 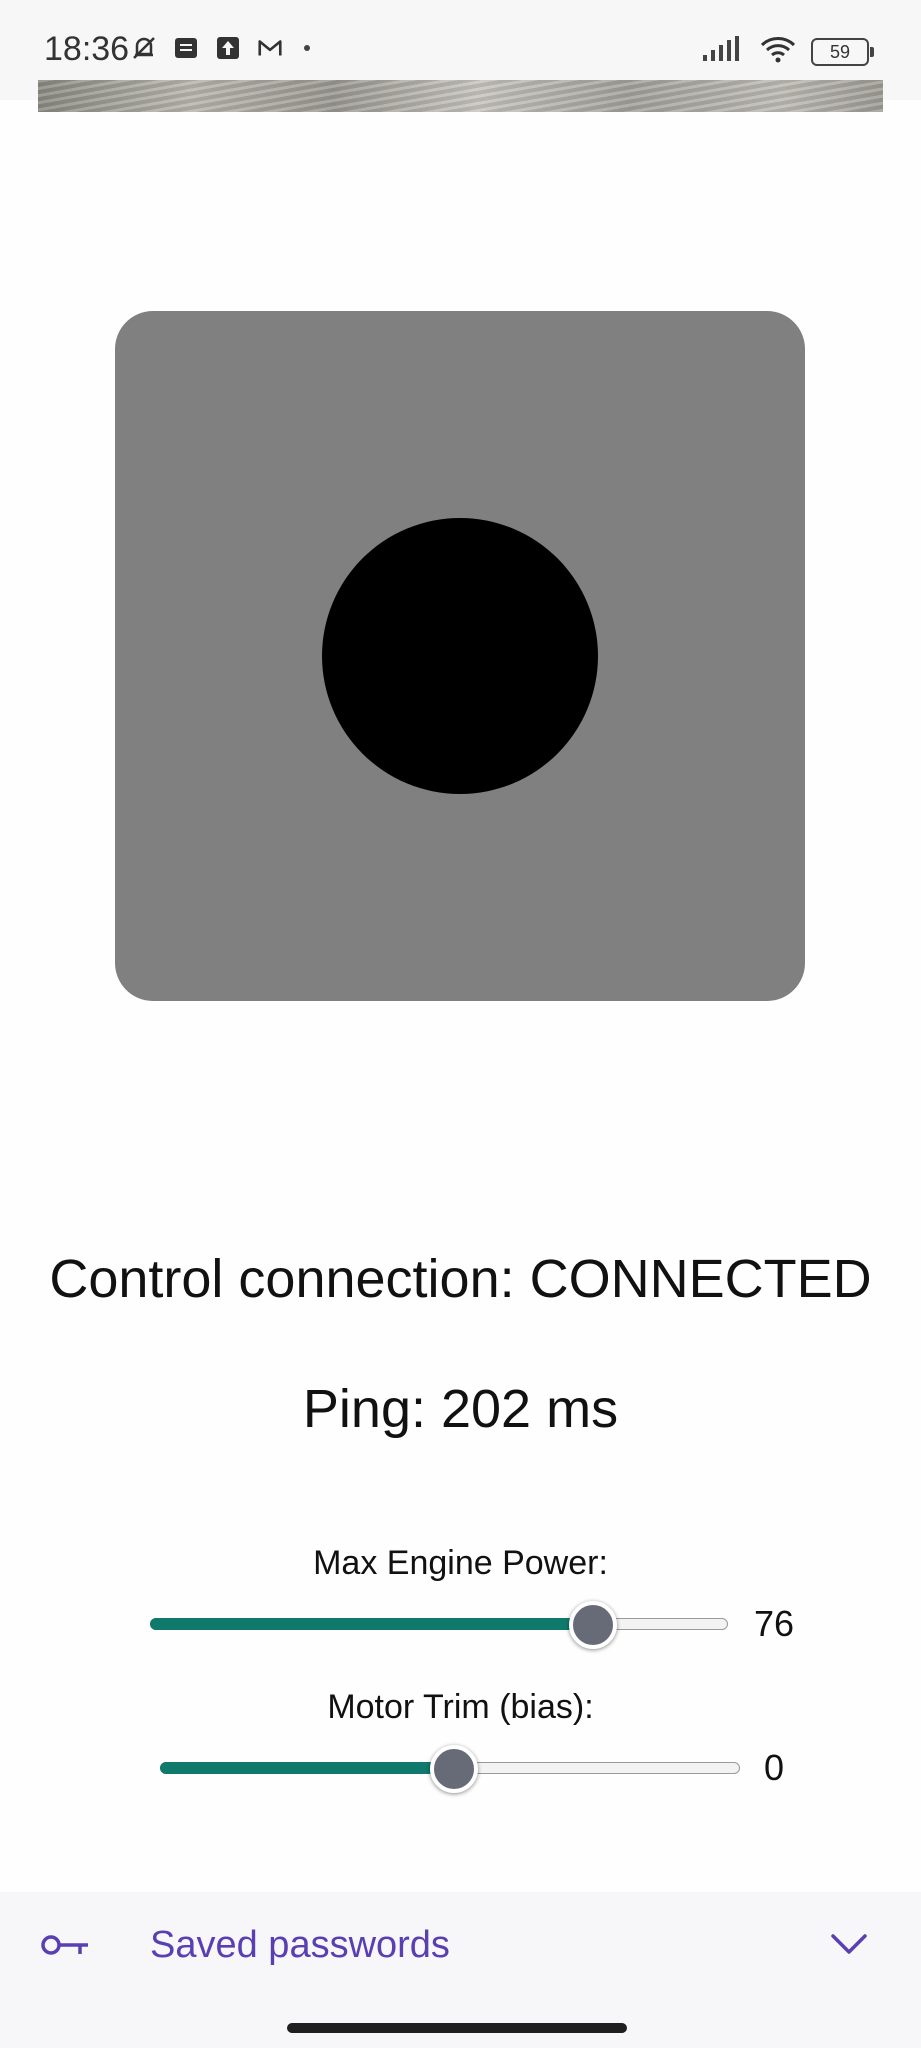 What do you see at coordinates (144, 48) in the screenshot?
I see `mute-bell-icon` at bounding box center [144, 48].